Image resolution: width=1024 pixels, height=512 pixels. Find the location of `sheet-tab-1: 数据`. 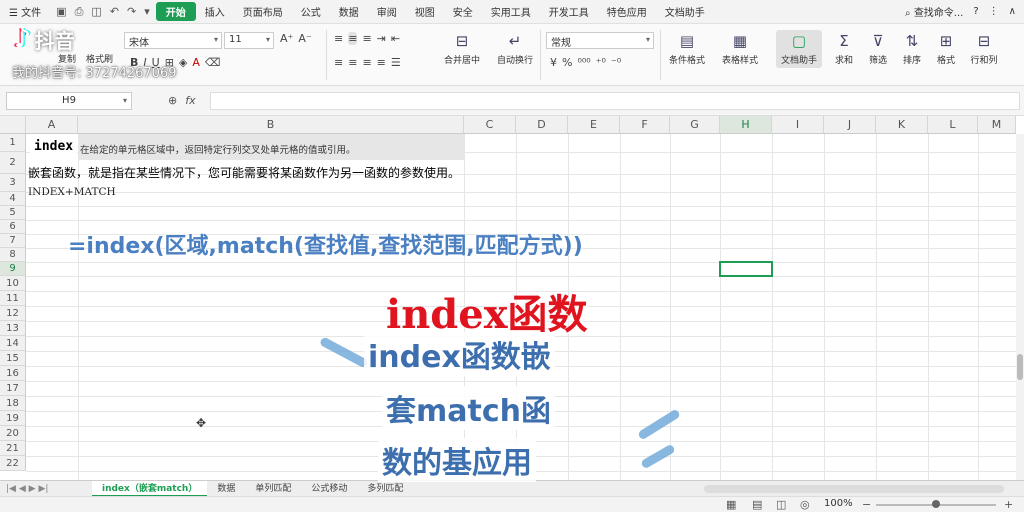

sheet-tab-1: 数据 is located at coordinates (226, 489).